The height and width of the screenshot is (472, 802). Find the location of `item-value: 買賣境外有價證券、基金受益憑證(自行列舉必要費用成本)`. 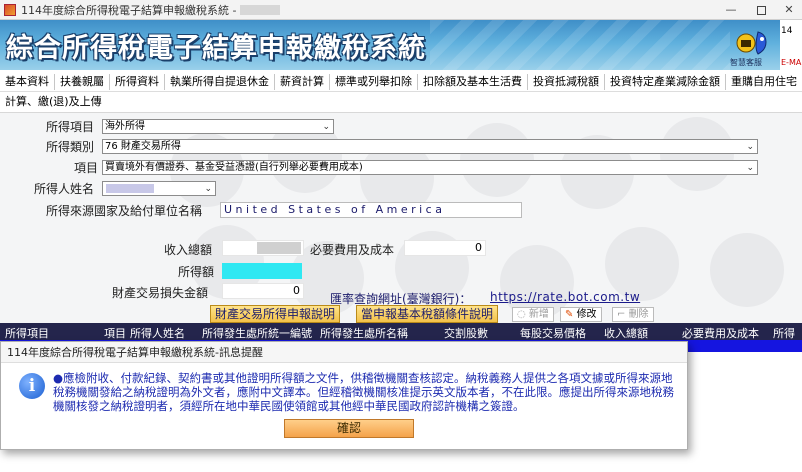

item-value: 買賣境外有價證券、基金受益憑證(自行列舉必要費用成本) is located at coordinates (234, 167).